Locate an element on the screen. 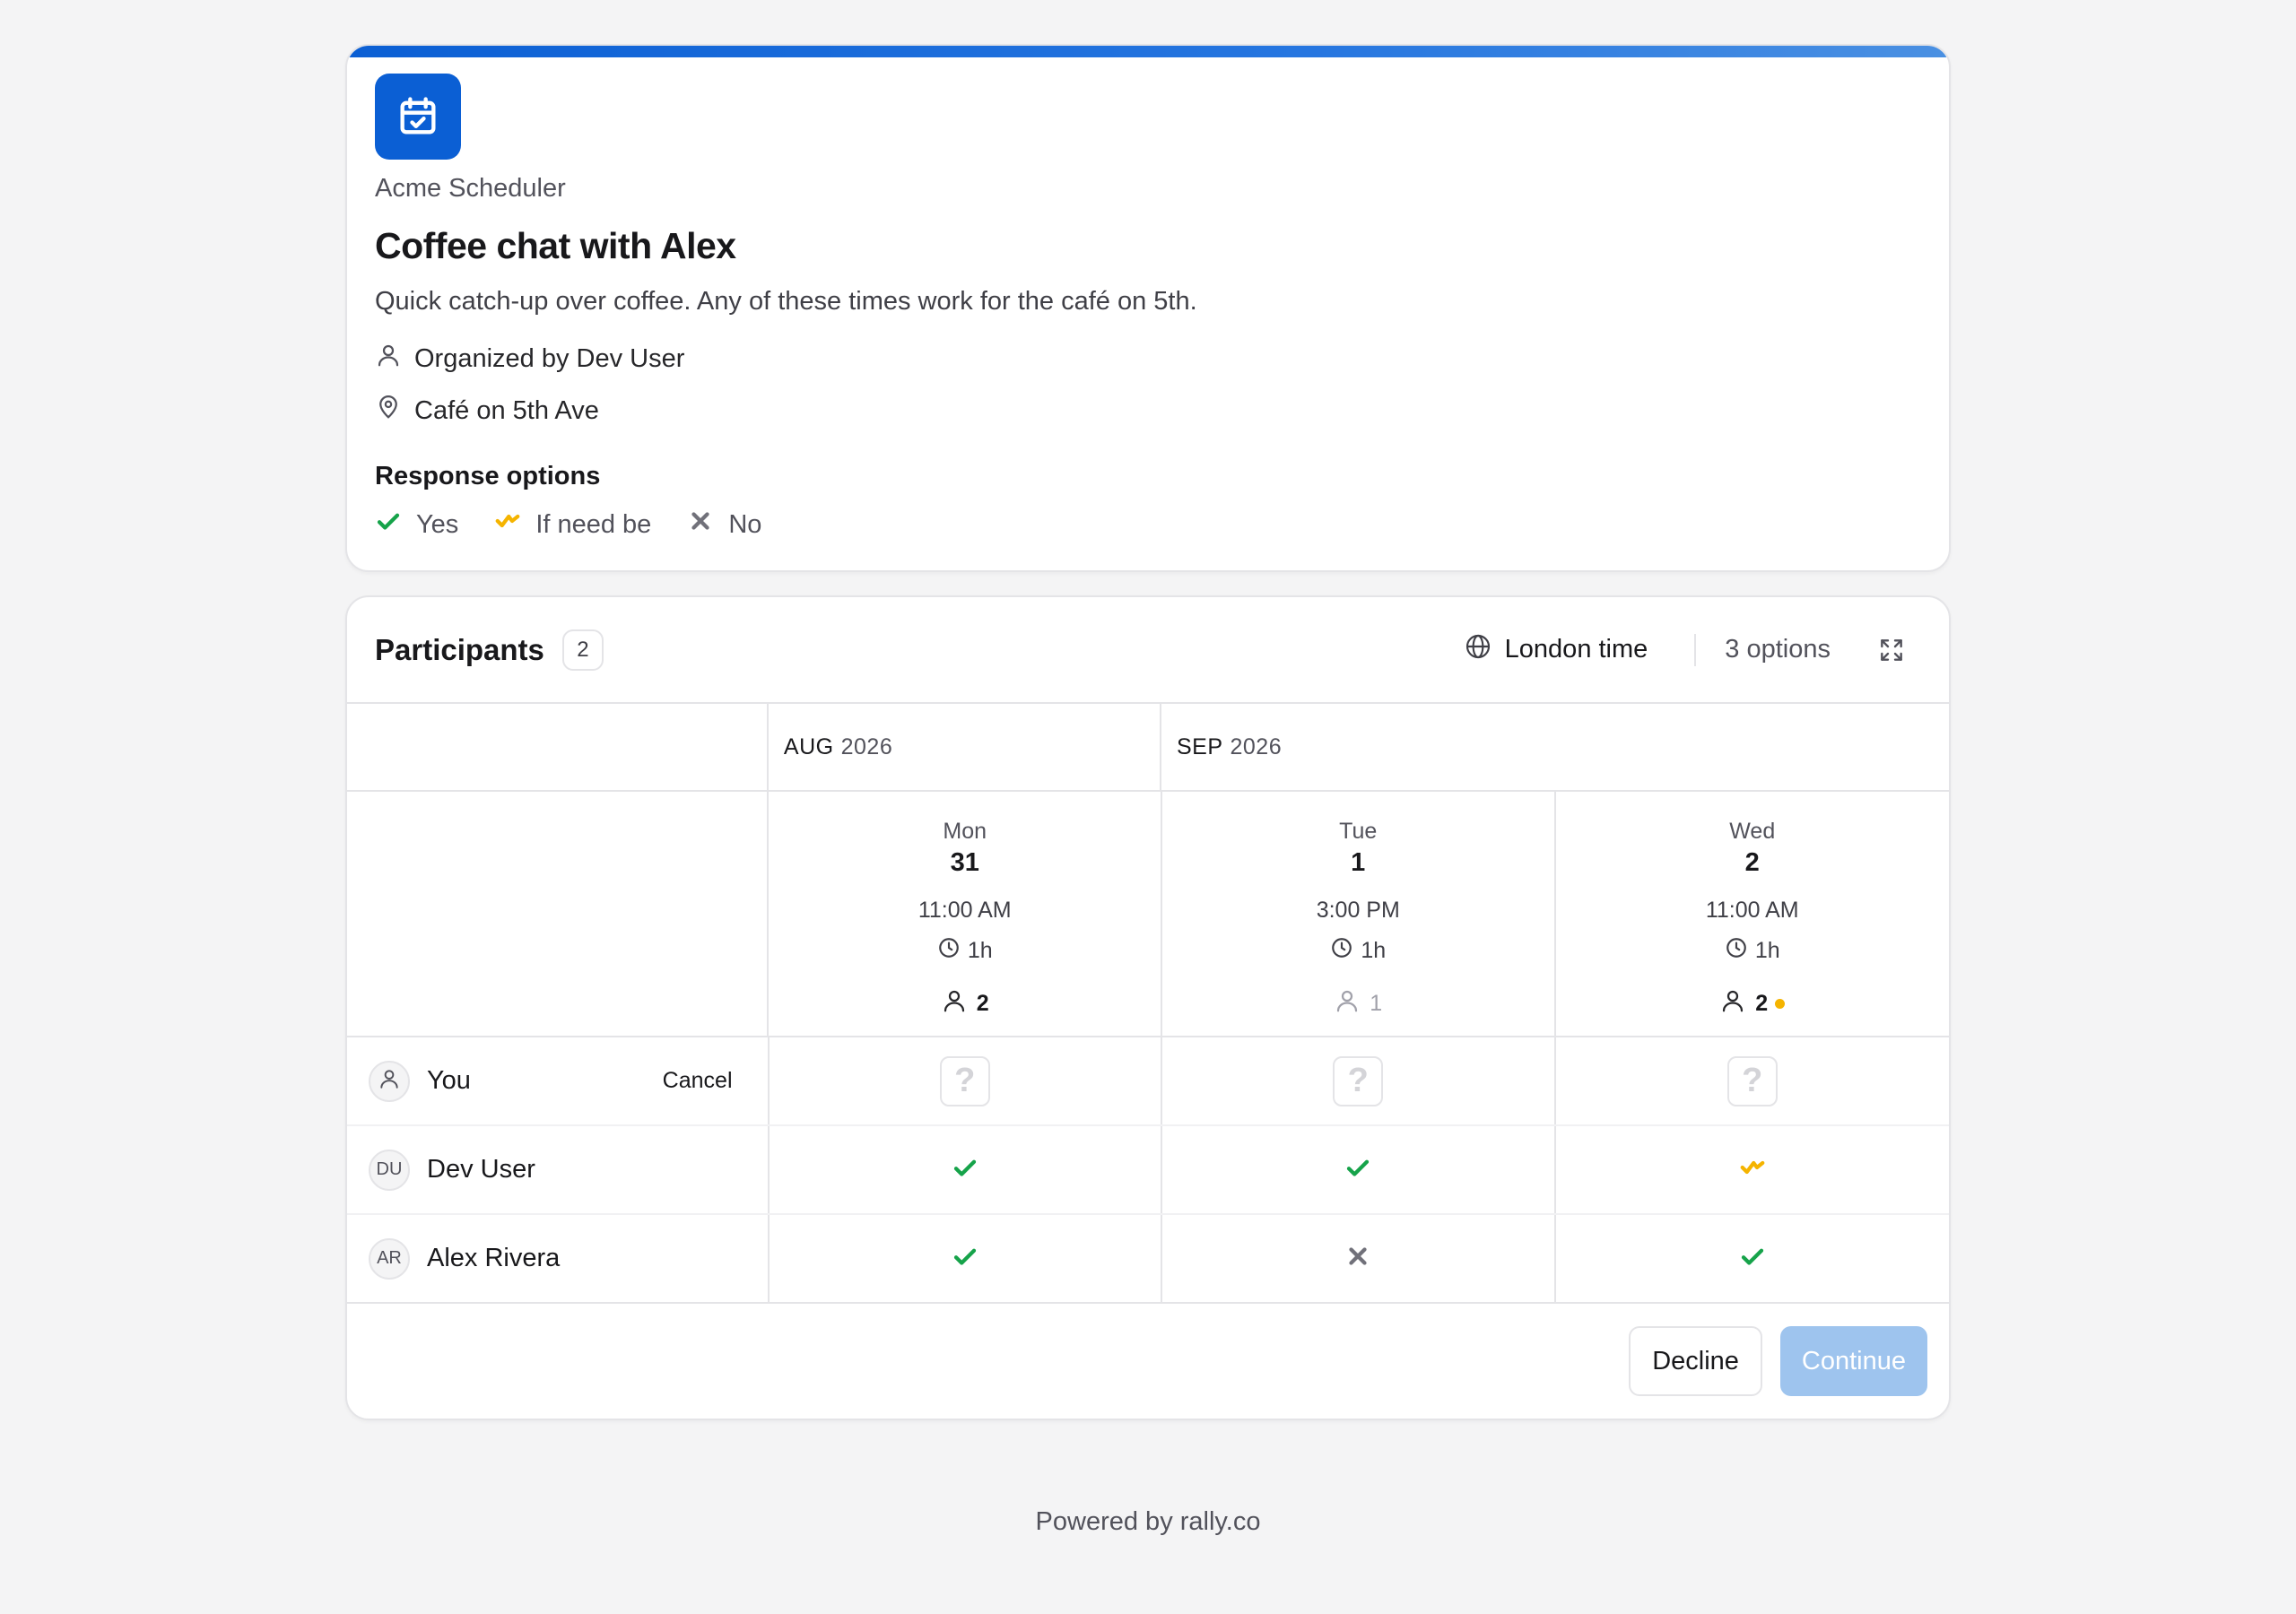 The image size is (2296, 1614). legend-if-need-be: If need be is located at coordinates (572, 525).